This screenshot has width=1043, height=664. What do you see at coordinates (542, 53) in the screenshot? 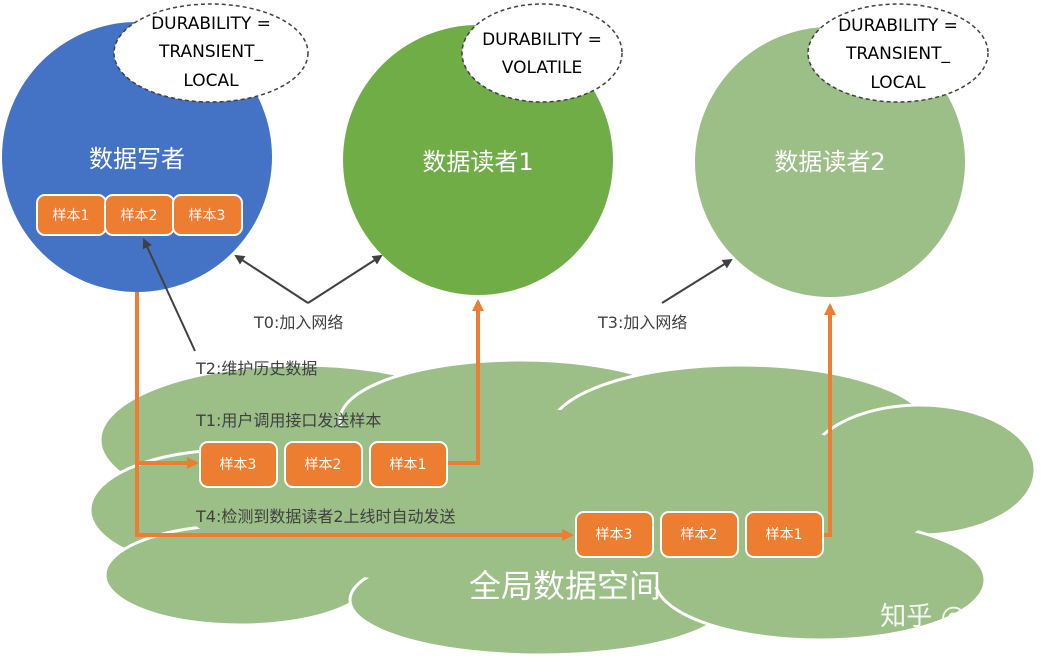
I see `reader-1-qos-bubble: DURABILITY = VOLATILE` at bounding box center [542, 53].